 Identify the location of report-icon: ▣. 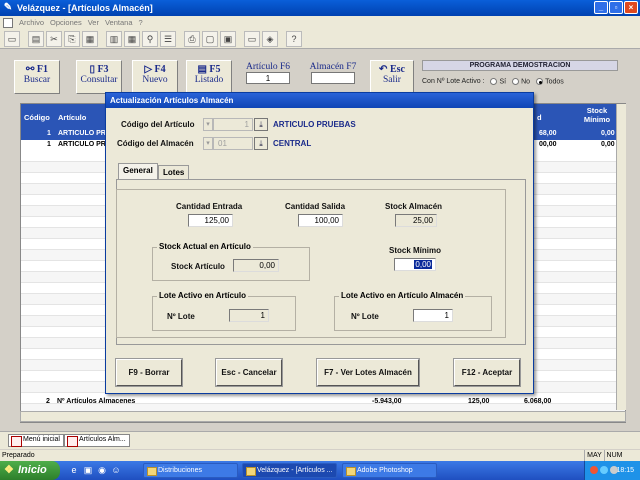
(228, 38).